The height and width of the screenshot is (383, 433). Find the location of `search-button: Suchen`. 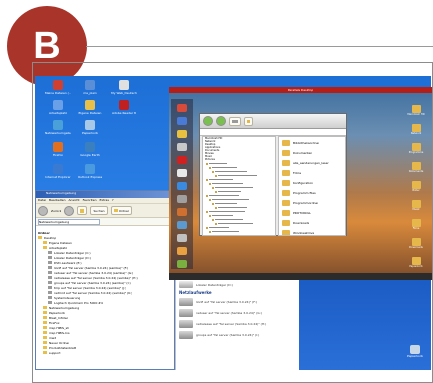

search-button: Suchen is located at coordinates (99, 210).